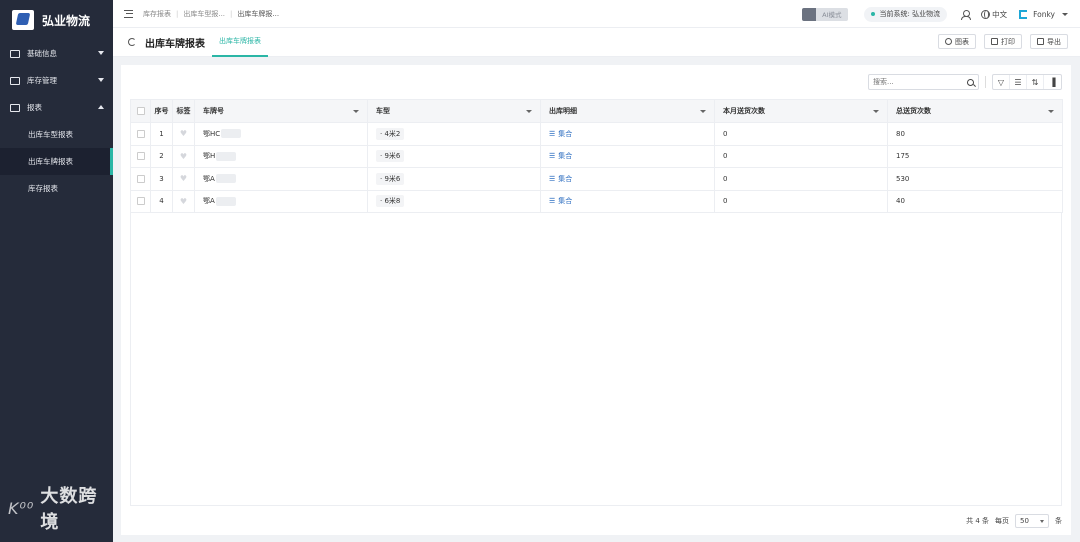 This screenshot has width=1080, height=542. I want to click on username: Fonky, so click(1044, 14).